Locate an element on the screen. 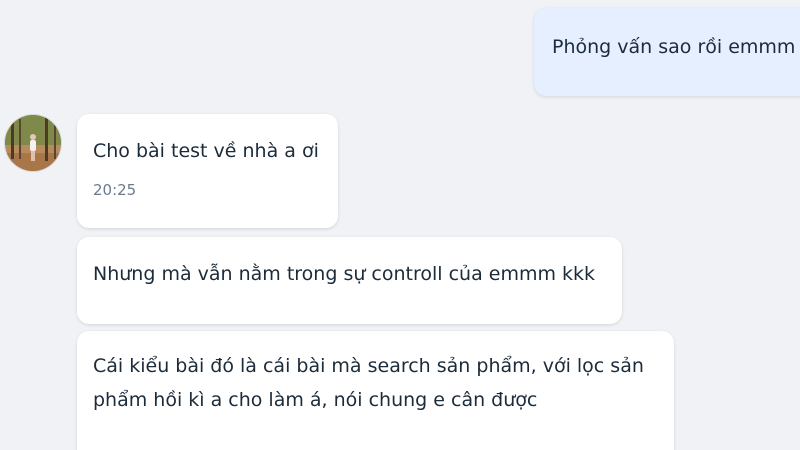  contact-avatar is located at coordinates (33, 143).